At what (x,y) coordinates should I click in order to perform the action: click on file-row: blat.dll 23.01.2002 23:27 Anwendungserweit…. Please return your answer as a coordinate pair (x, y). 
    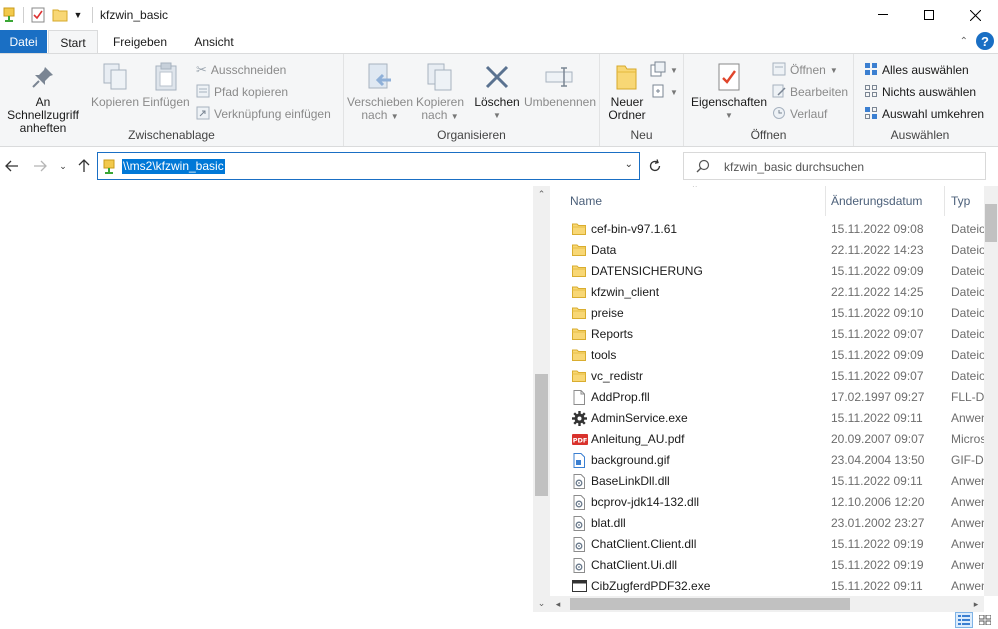
    Looking at the image, I should click on (770, 523).